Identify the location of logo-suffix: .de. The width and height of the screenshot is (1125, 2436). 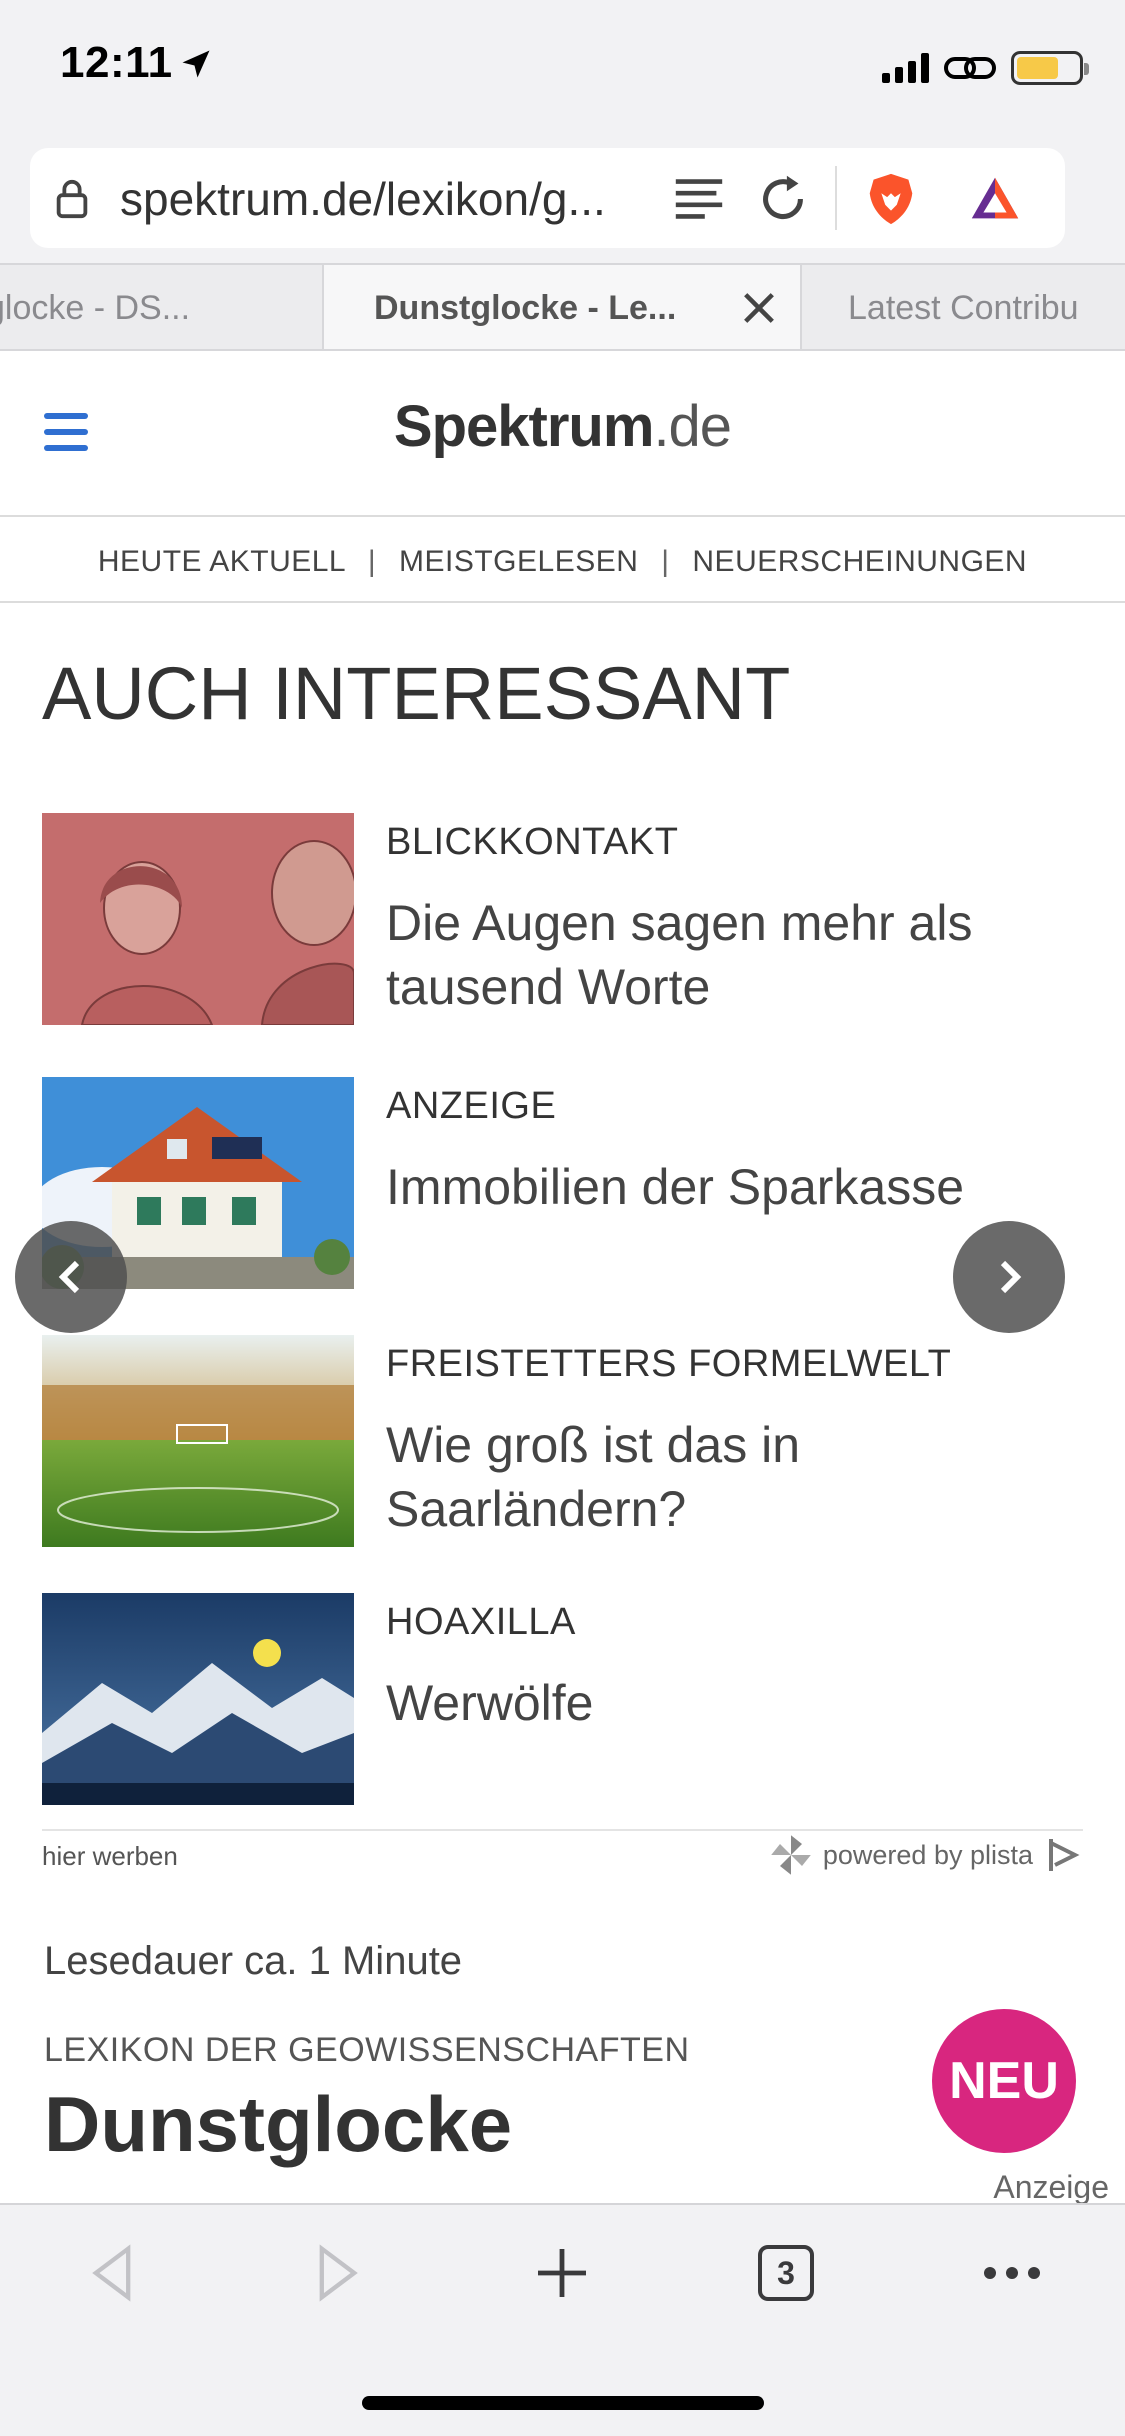
(692, 426).